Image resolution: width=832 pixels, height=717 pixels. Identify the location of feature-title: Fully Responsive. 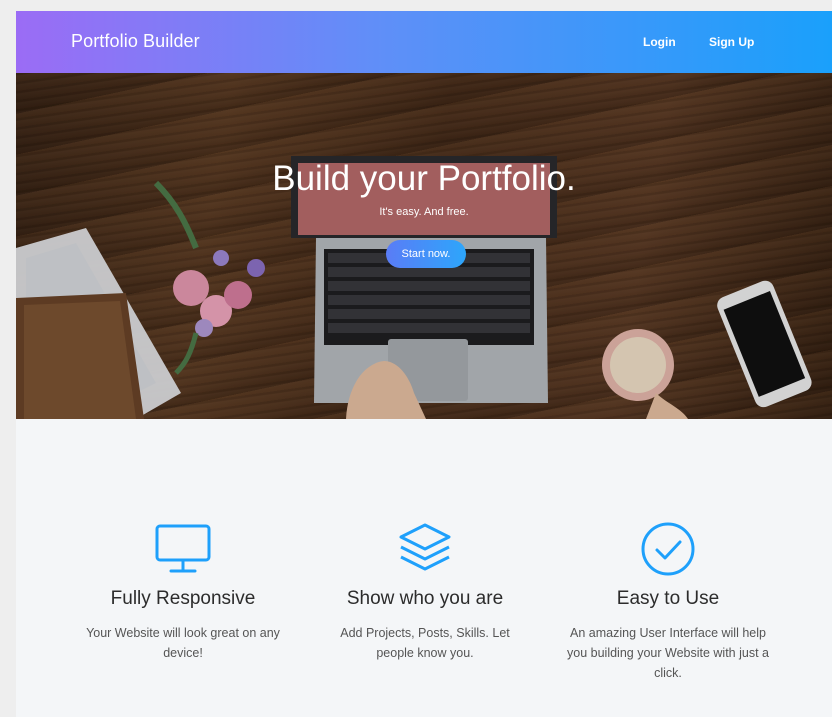
(183, 598).